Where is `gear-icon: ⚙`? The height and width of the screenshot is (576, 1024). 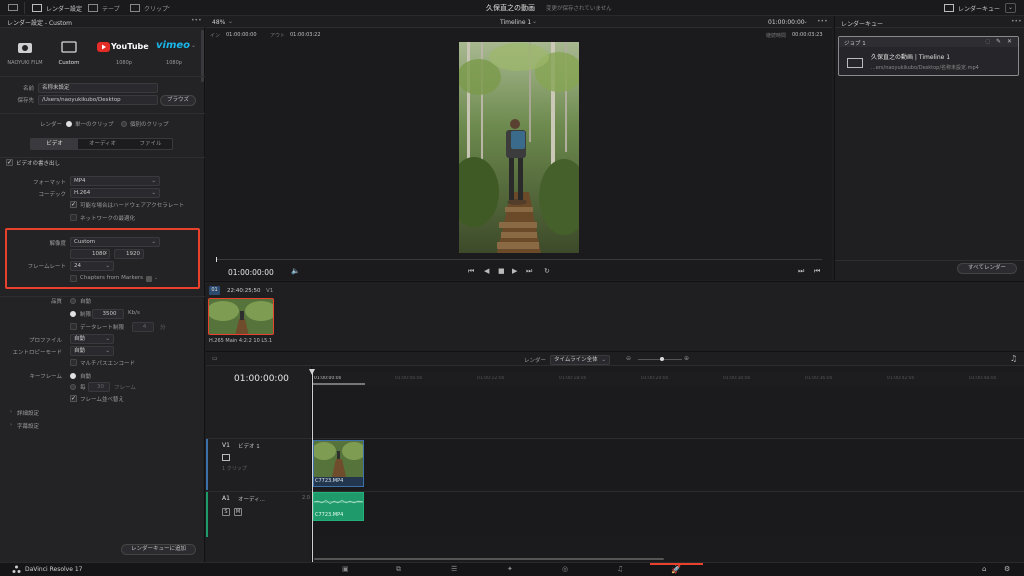 gear-icon: ⚙ is located at coordinates (1007, 569).